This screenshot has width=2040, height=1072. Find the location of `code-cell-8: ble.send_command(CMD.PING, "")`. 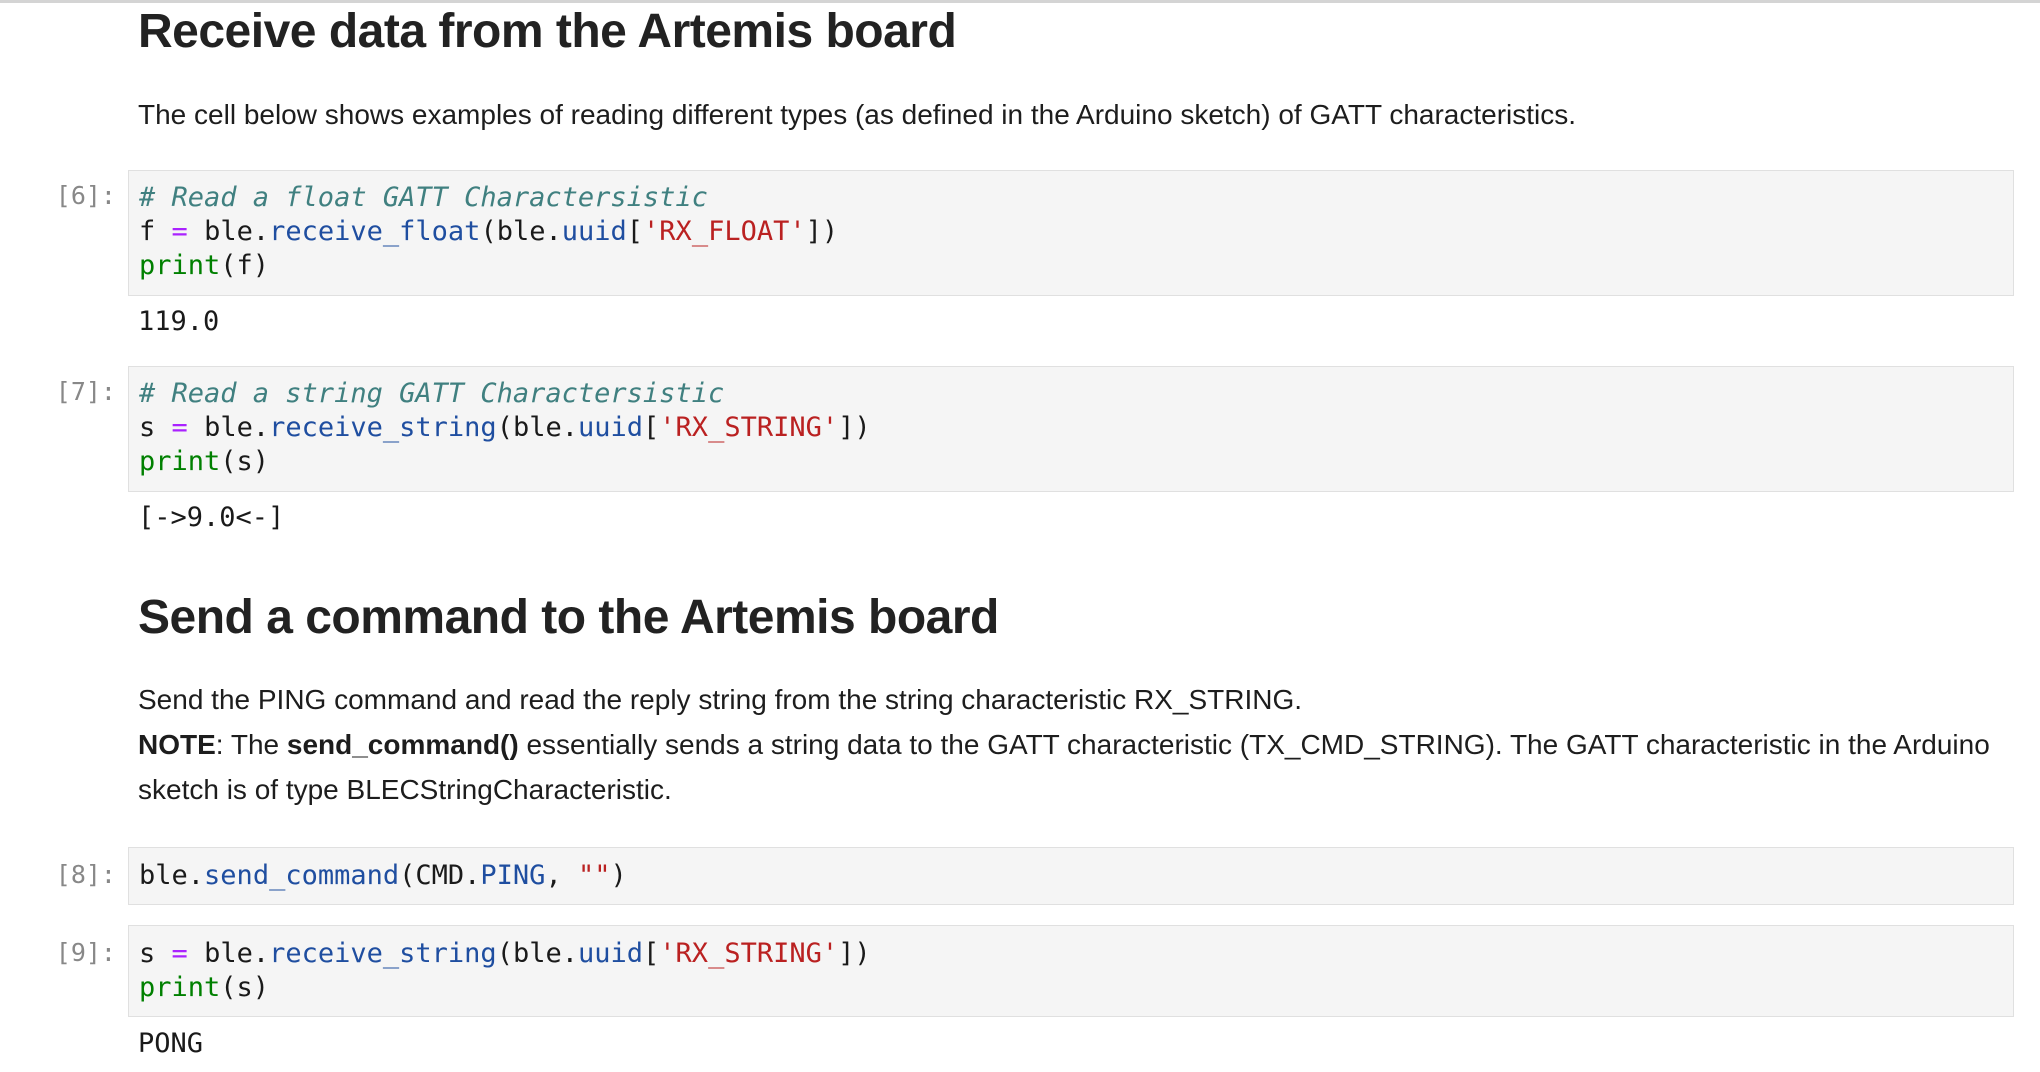

code-cell-8: ble.send_command(CMD.PING, "") is located at coordinates (1071, 876).